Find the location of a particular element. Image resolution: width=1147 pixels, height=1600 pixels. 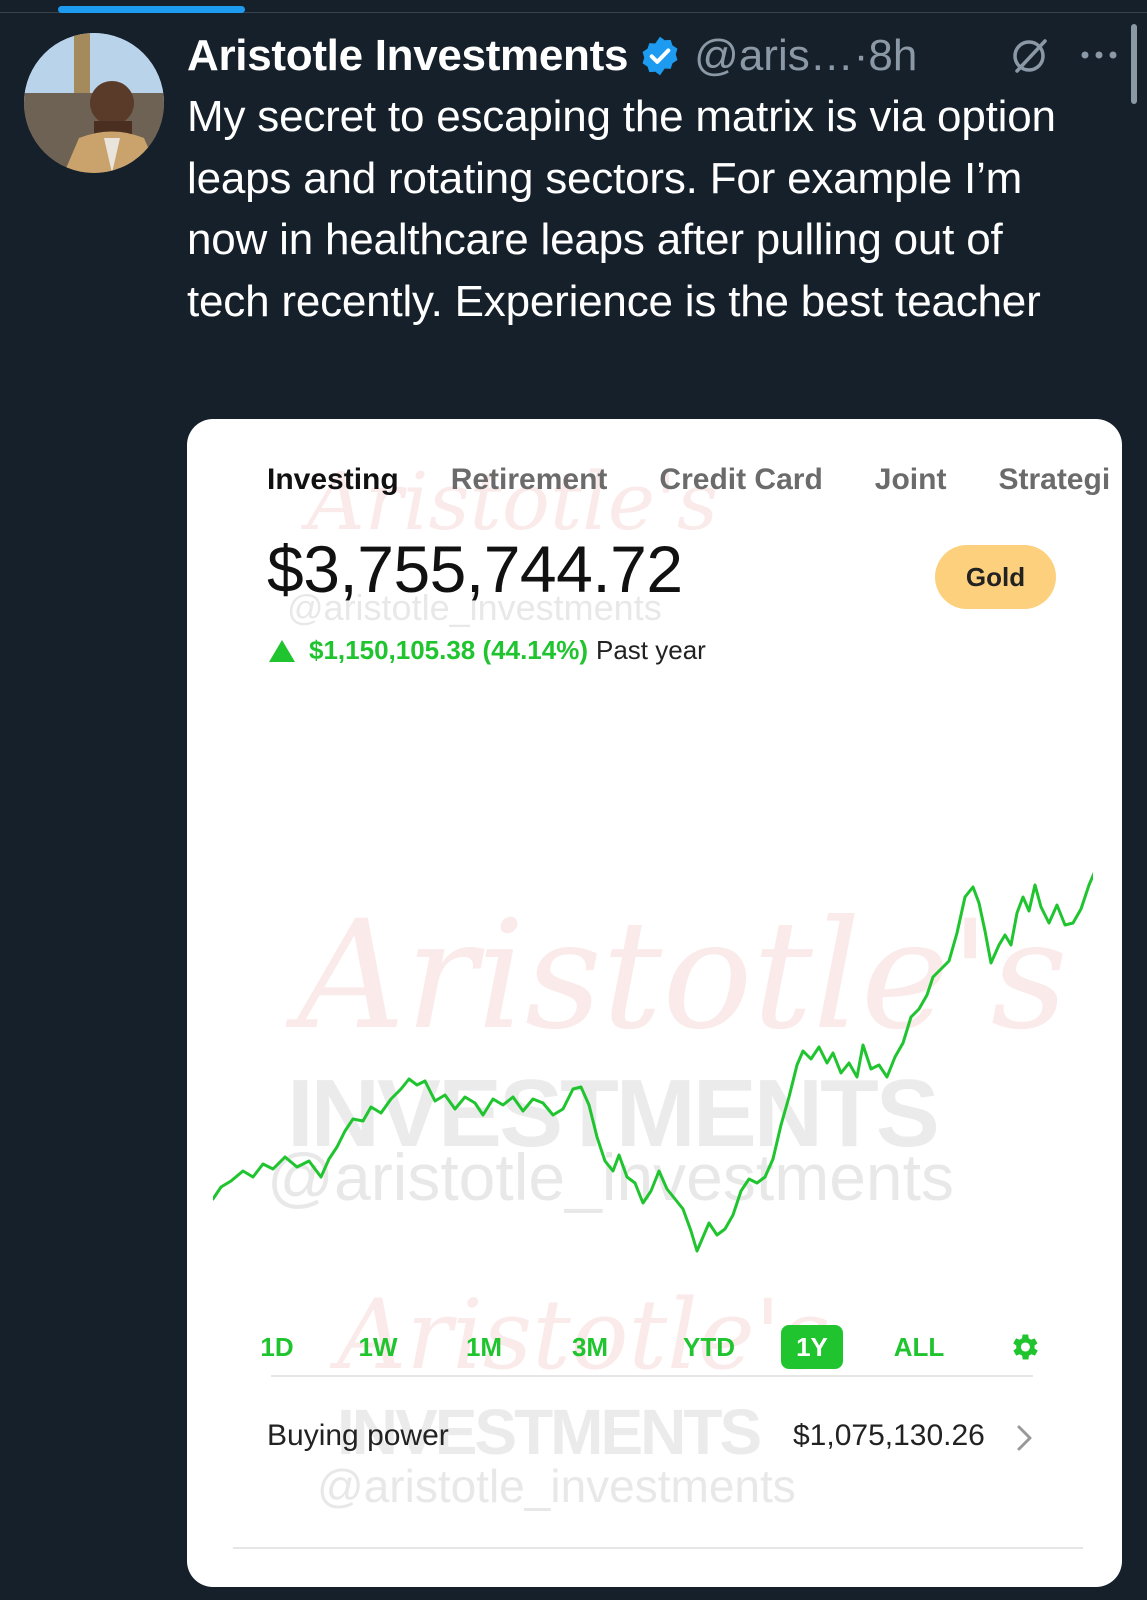

verified-badge-icon is located at coordinates (660, 56).